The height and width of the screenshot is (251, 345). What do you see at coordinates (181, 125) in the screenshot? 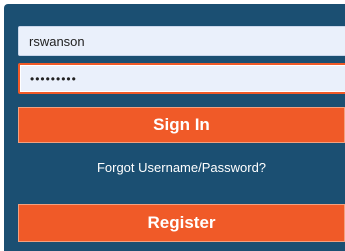
I see `sign-in-button: Sign In` at bounding box center [181, 125].